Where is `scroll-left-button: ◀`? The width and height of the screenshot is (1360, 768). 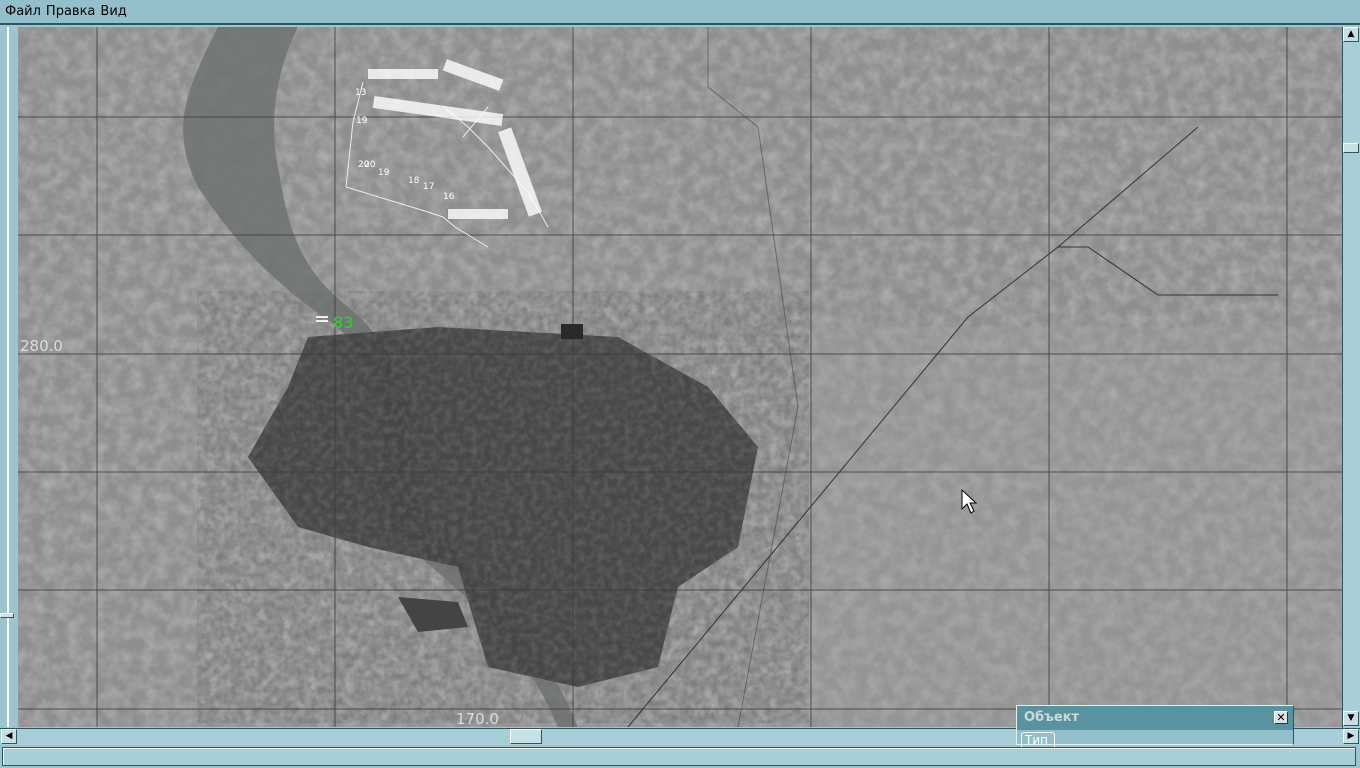
scroll-left-button: ◀ is located at coordinates (9, 736).